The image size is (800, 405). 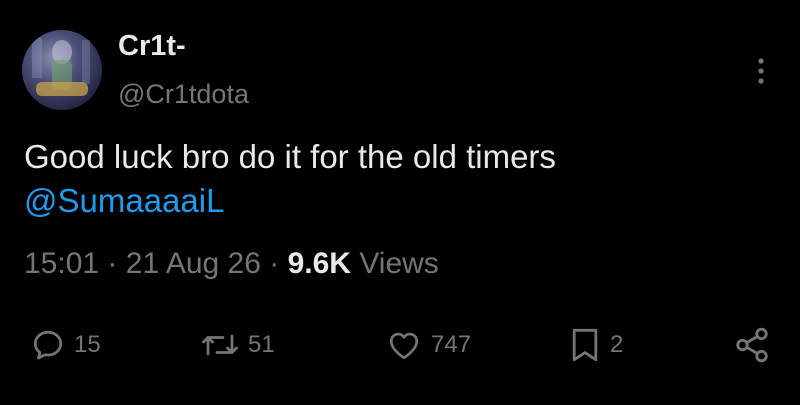 I want to click on avatar-image, so click(x=61, y=67).